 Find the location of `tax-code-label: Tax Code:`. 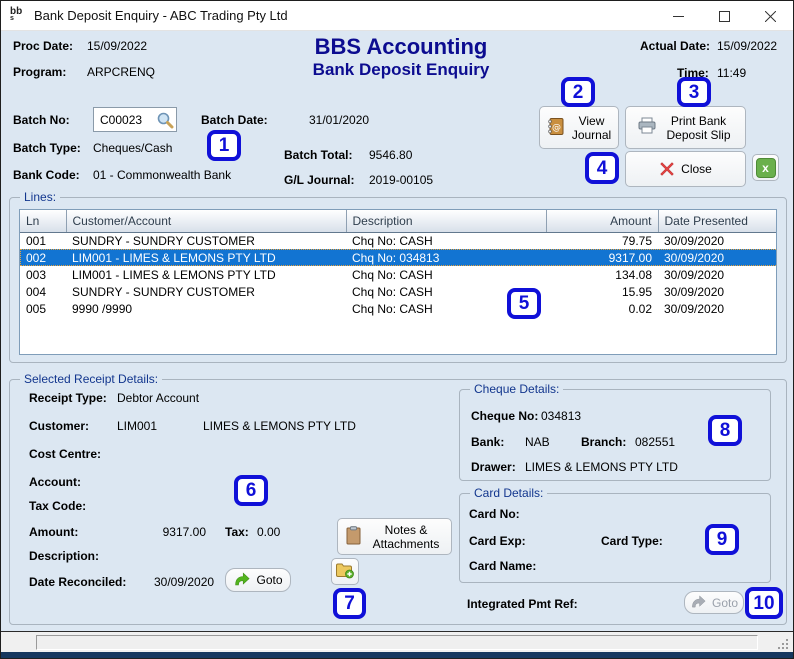

tax-code-label: Tax Code: is located at coordinates (58, 506).